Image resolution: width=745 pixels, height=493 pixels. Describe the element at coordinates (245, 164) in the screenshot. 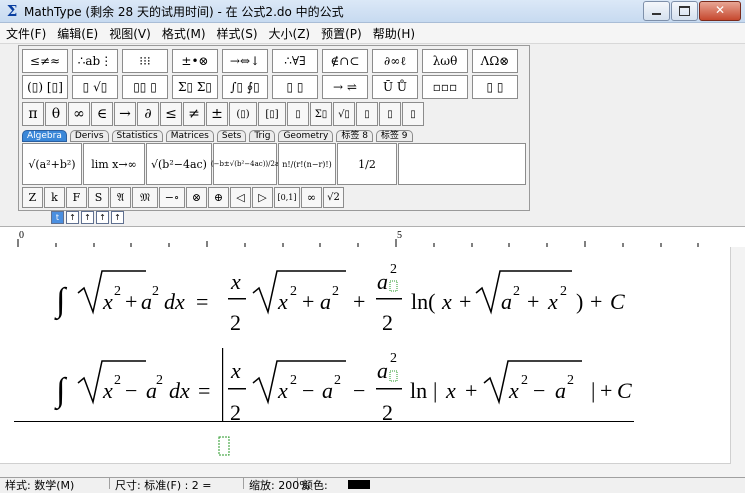

I see `template-quadratic: (−b±√(b²−4ac))/2a` at that location.